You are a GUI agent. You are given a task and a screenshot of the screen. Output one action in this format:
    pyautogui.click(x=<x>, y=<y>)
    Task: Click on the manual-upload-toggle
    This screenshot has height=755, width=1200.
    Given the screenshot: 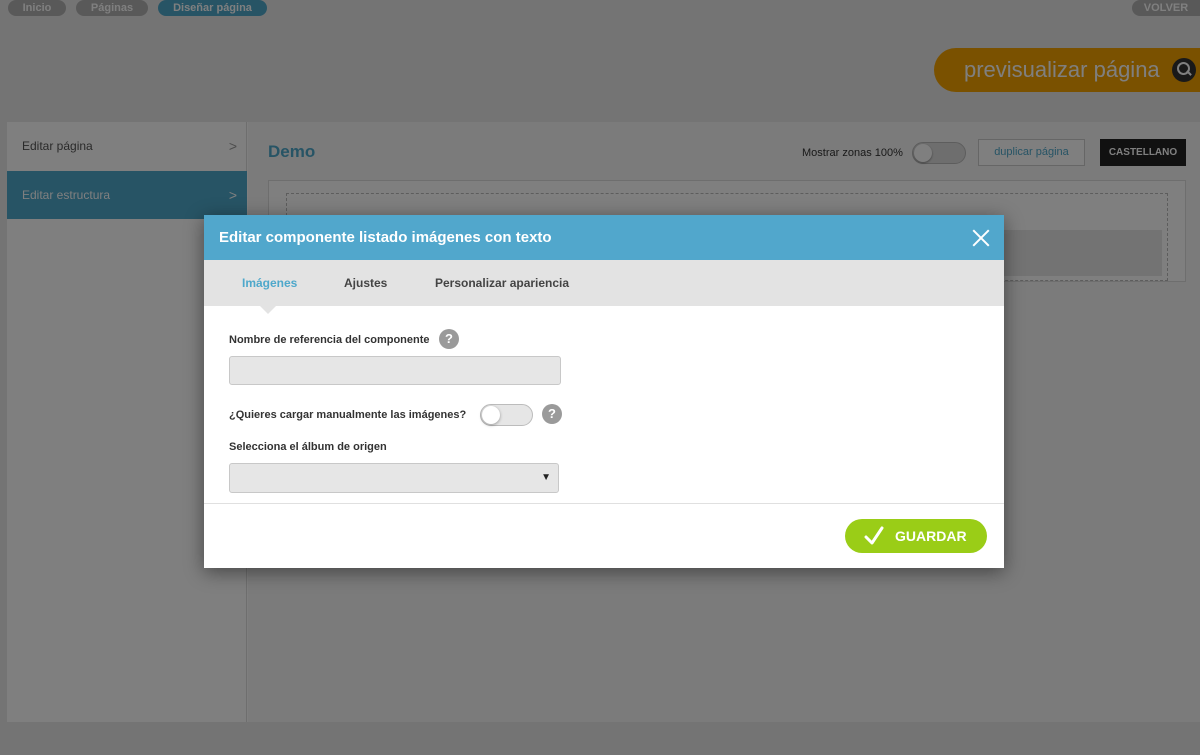 What is the action you would take?
    pyautogui.click(x=506, y=415)
    